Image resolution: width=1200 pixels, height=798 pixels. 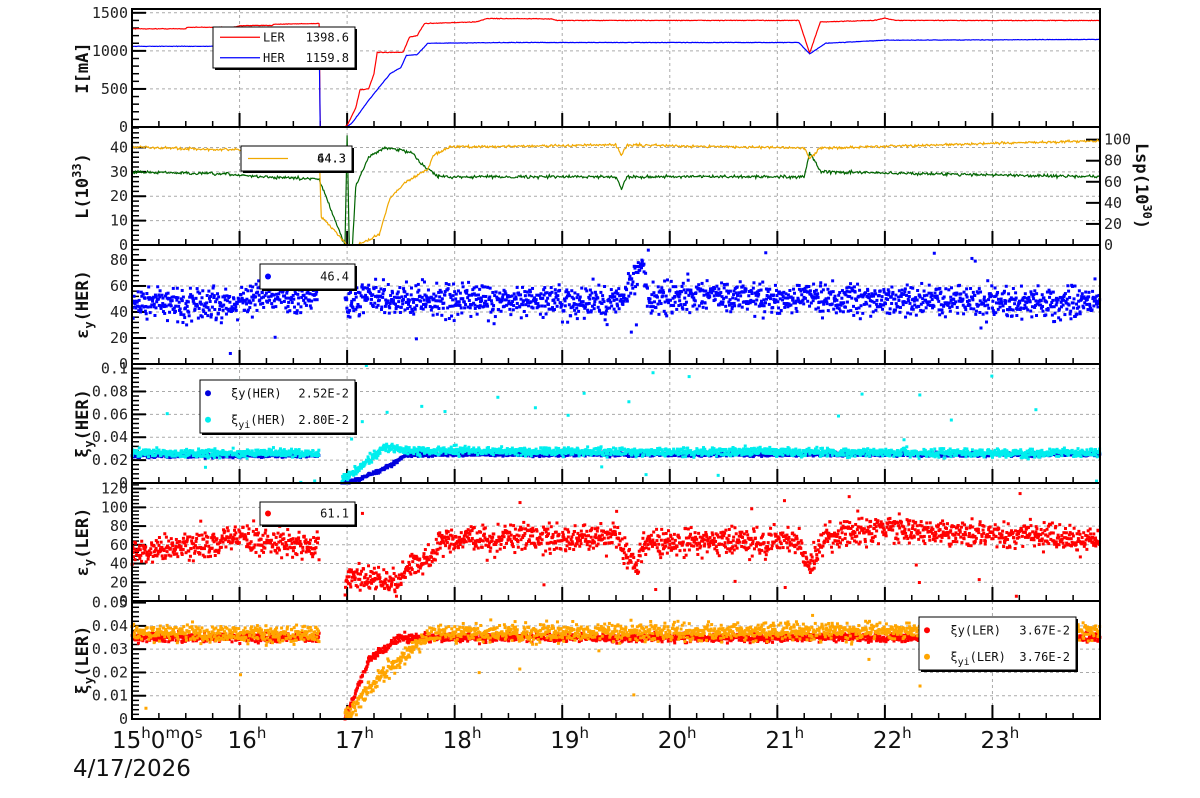 What do you see at coordinates (587, 308) in the screenshot?
I see `panel-2: 020406080εy(HER) 46.4` at bounding box center [587, 308].